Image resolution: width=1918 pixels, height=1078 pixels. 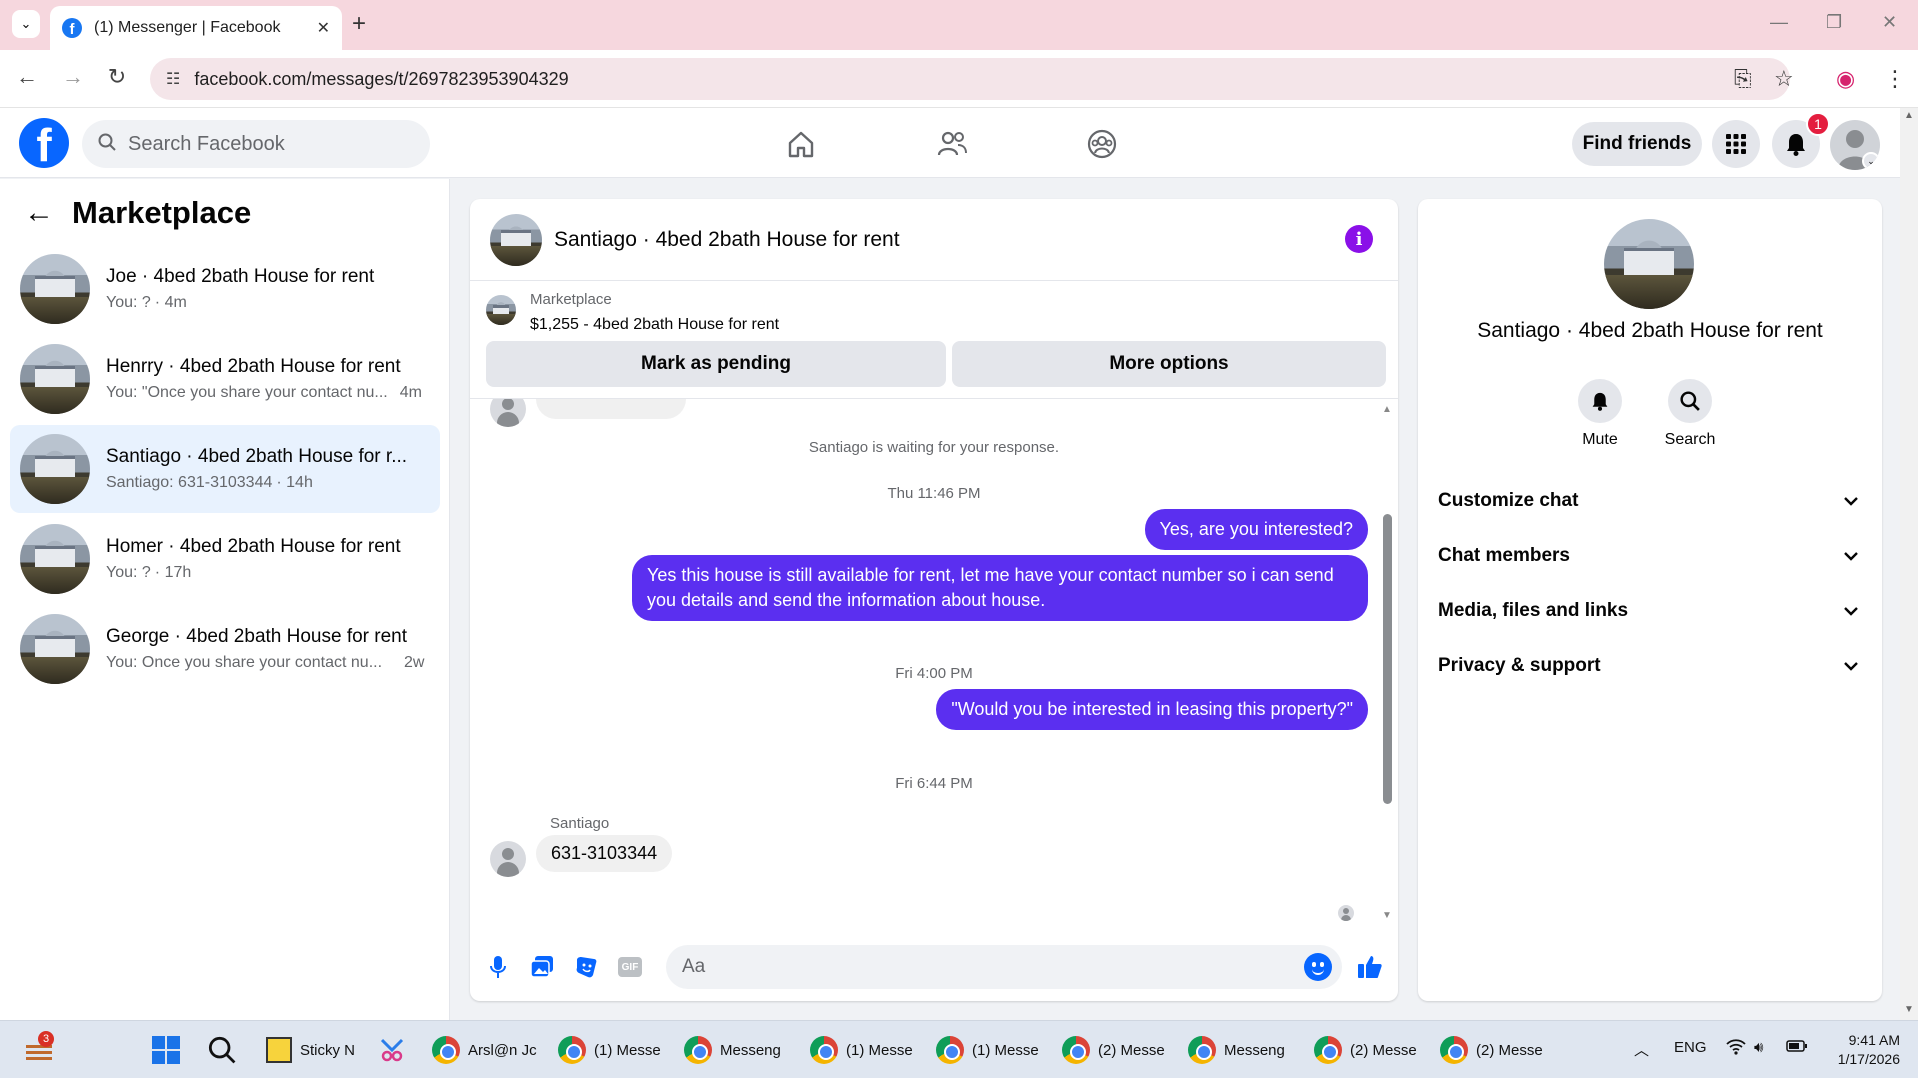 I want to click on friends-icon, so click(x=952, y=144).